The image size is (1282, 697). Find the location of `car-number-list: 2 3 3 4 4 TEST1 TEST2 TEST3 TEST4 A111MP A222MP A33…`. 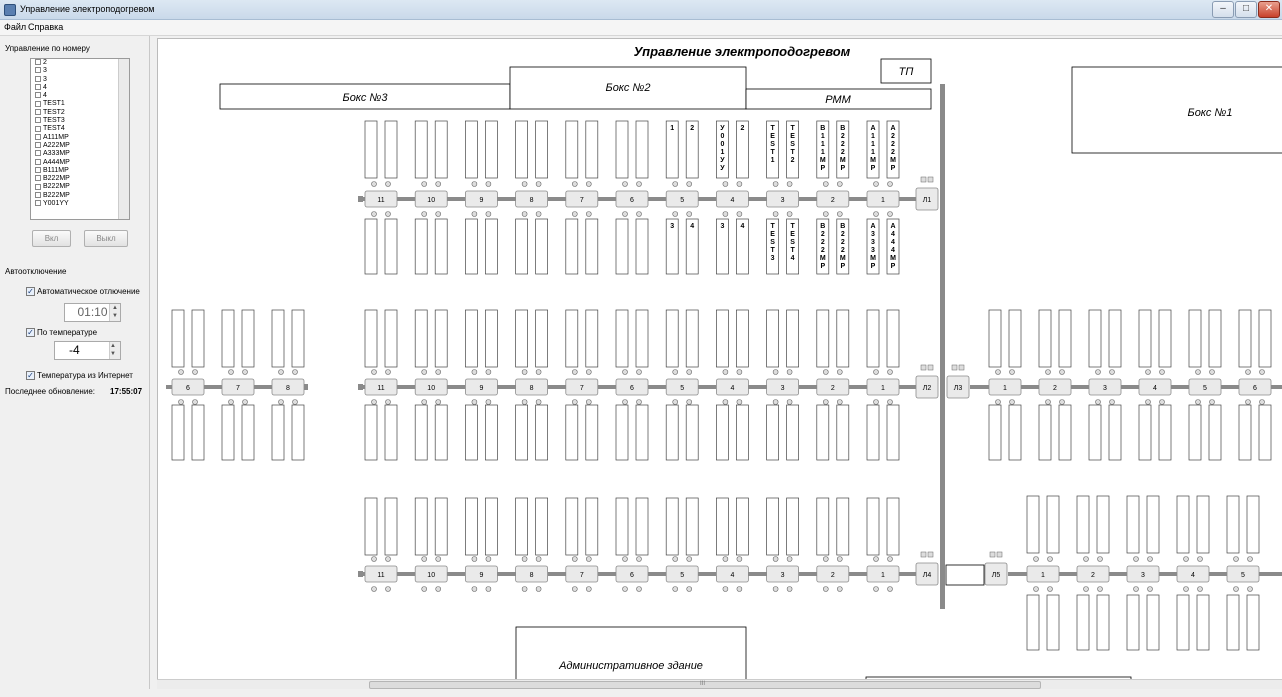

car-number-list: 2 3 3 4 4 TEST1 TEST2 TEST3 TEST4 A111MP A222MP A33… is located at coordinates (80, 139).